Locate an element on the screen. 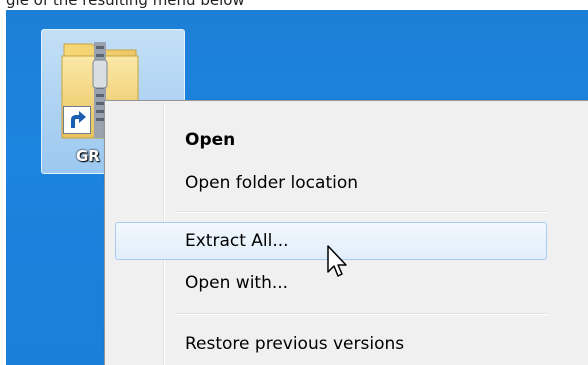  menu-item-restore-previous-versions: Restore previous versions is located at coordinates (331, 344).